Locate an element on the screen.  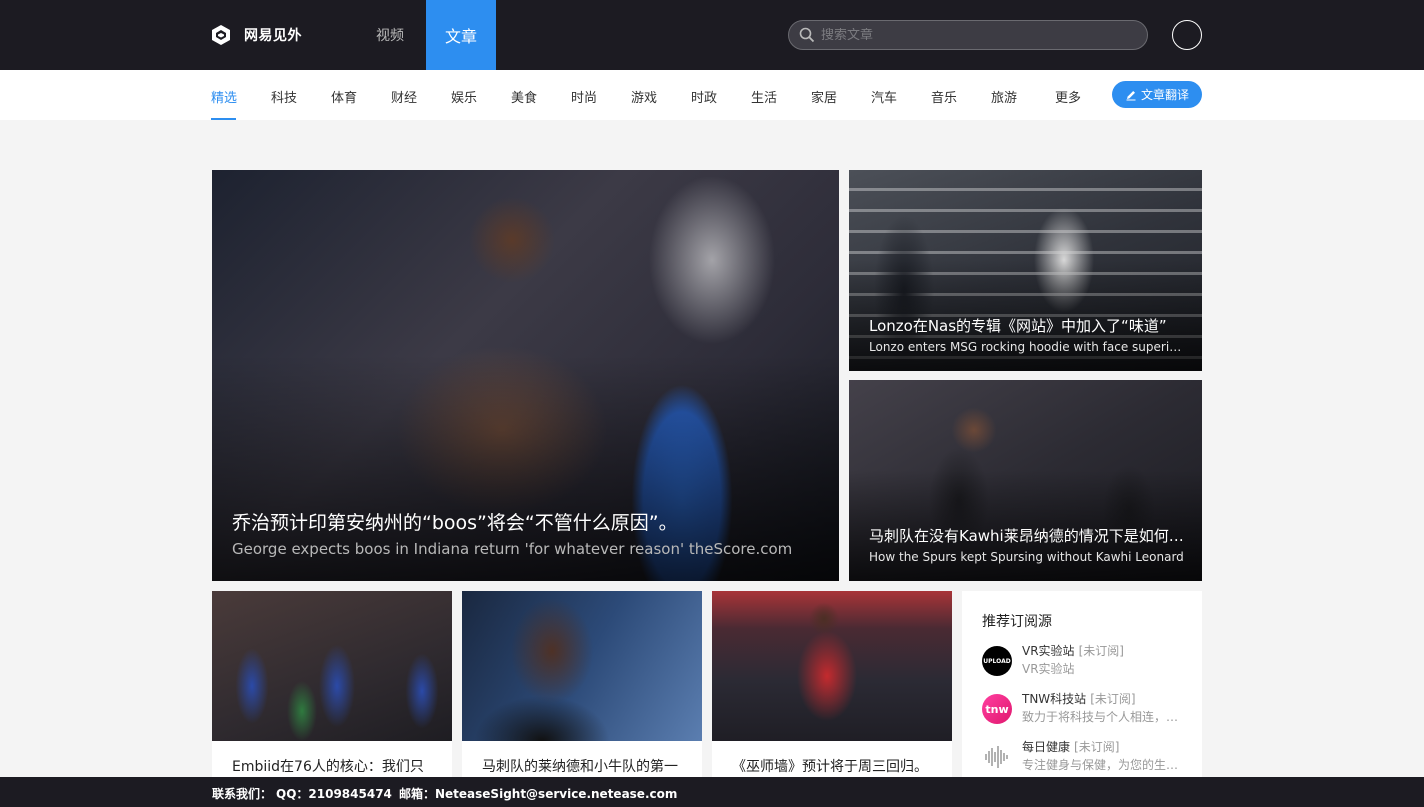
small-article-card-1: Embiid在76人的核心：我们只 is located at coordinates (332, 691).